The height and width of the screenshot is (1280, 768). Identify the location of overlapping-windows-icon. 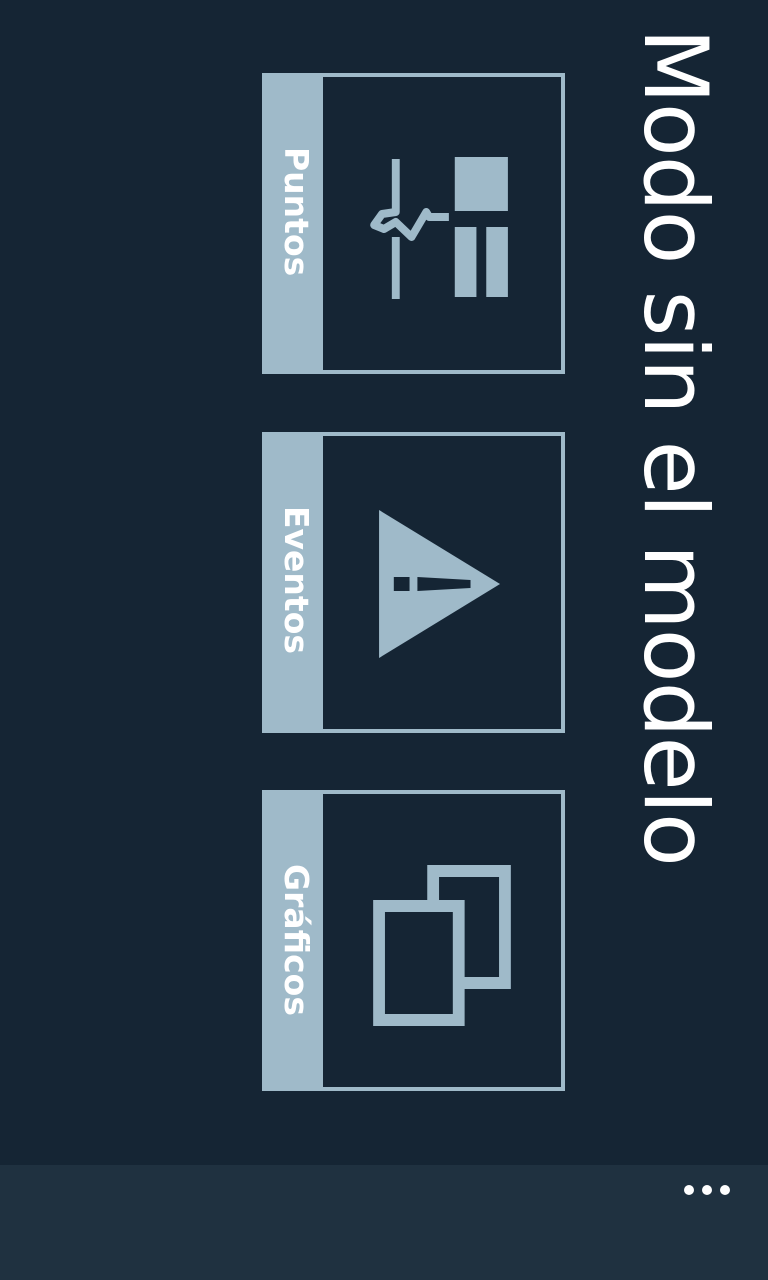
(442, 940).